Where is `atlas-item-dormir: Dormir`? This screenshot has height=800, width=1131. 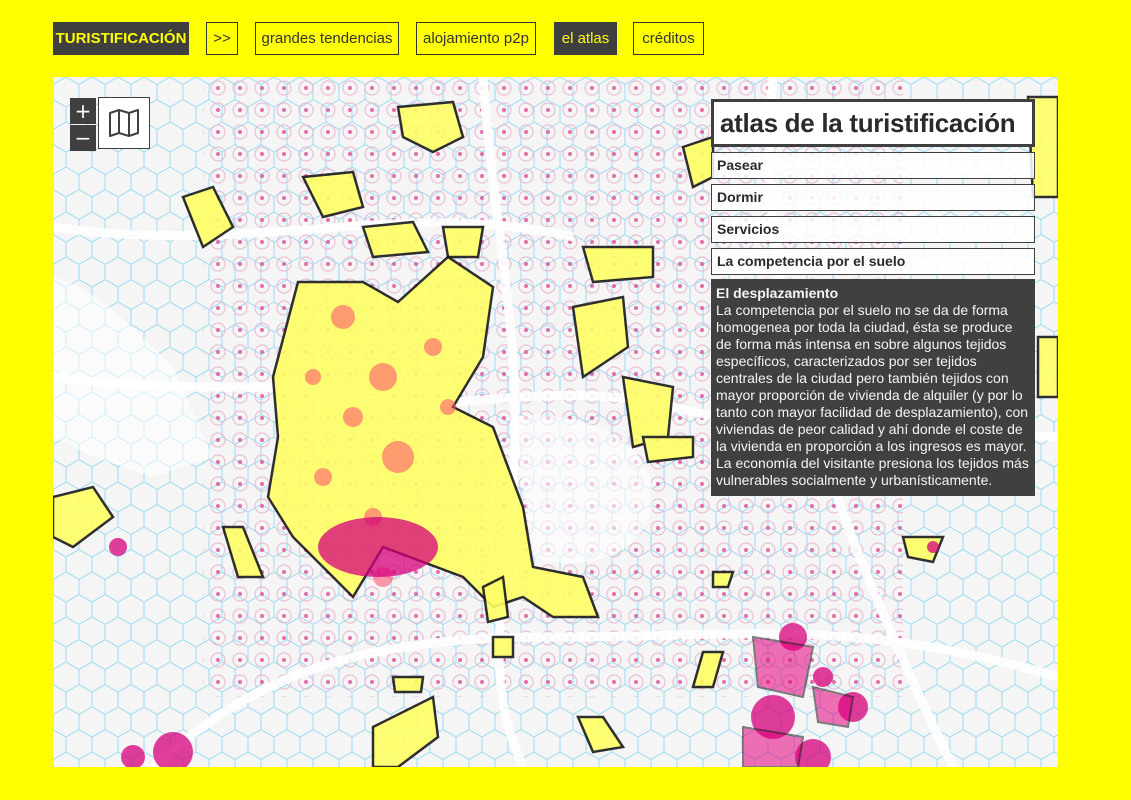 atlas-item-dormir: Dormir is located at coordinates (873, 197).